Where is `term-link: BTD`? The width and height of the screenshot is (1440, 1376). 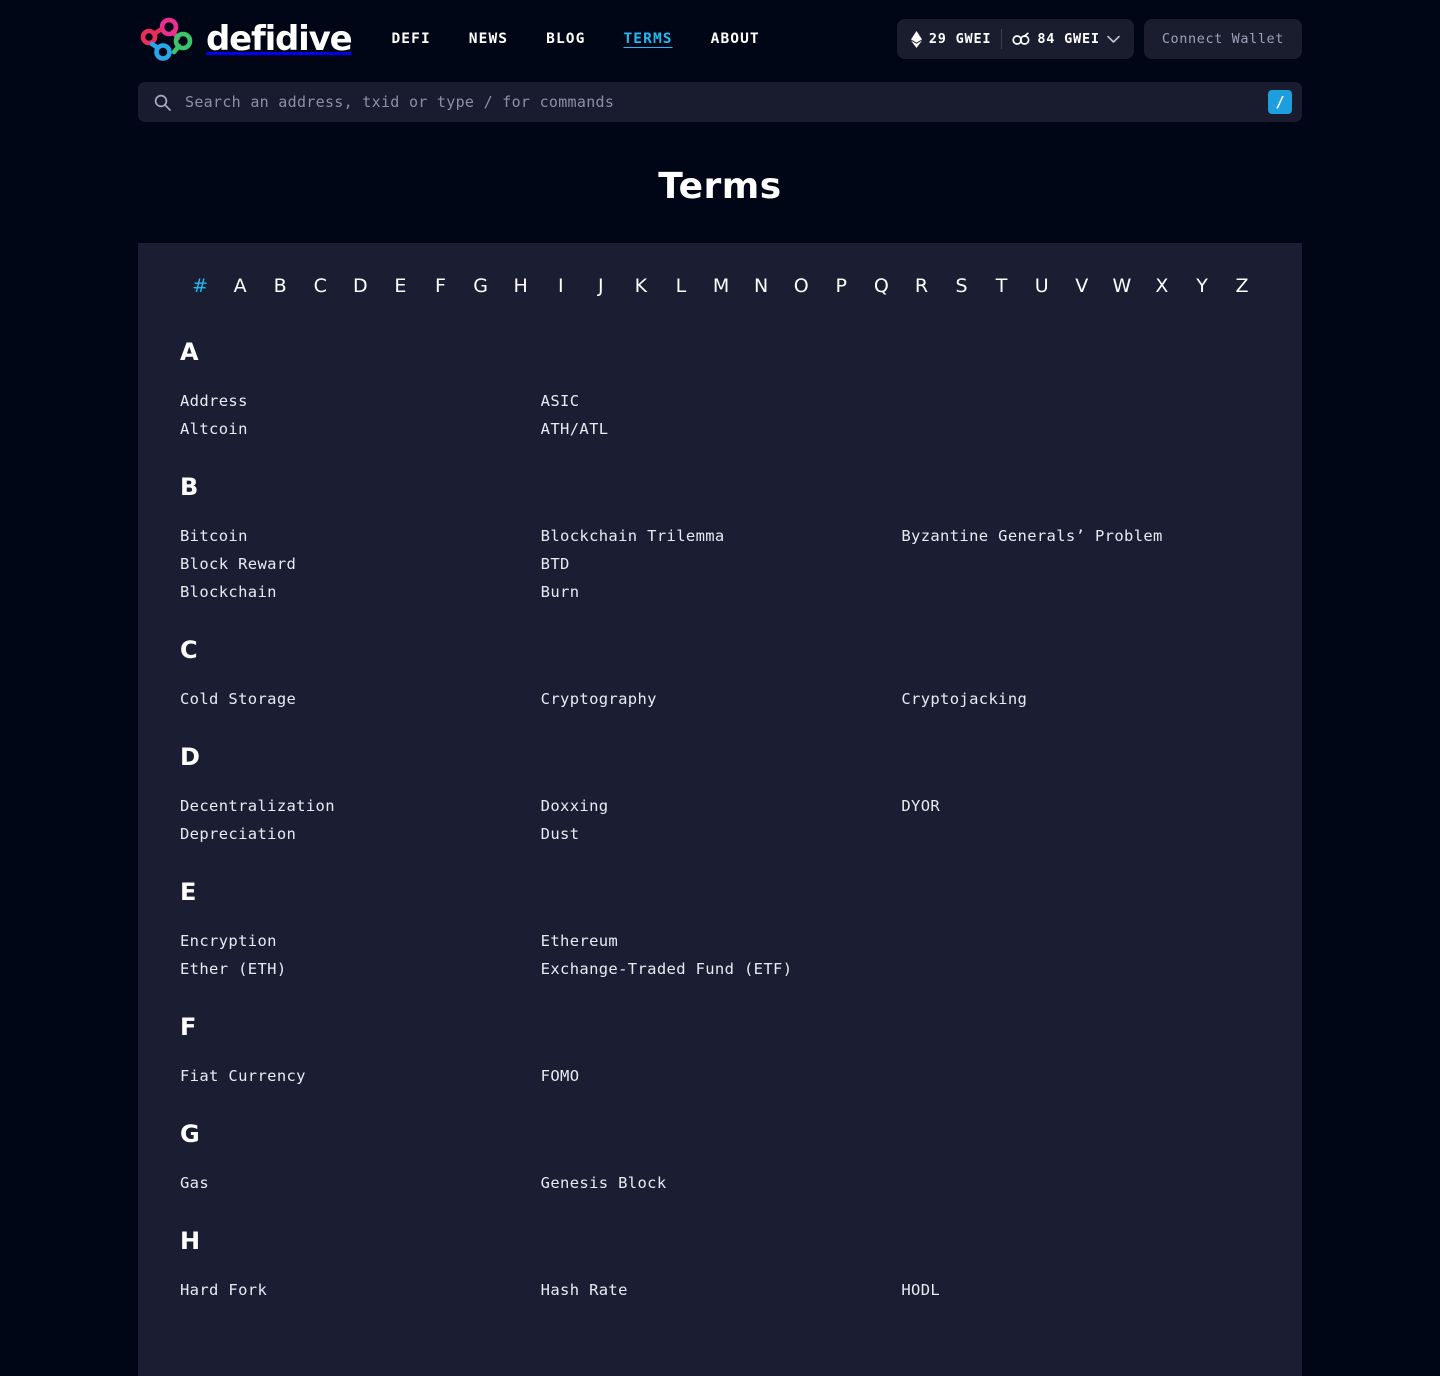 term-link: BTD is located at coordinates (721, 564).